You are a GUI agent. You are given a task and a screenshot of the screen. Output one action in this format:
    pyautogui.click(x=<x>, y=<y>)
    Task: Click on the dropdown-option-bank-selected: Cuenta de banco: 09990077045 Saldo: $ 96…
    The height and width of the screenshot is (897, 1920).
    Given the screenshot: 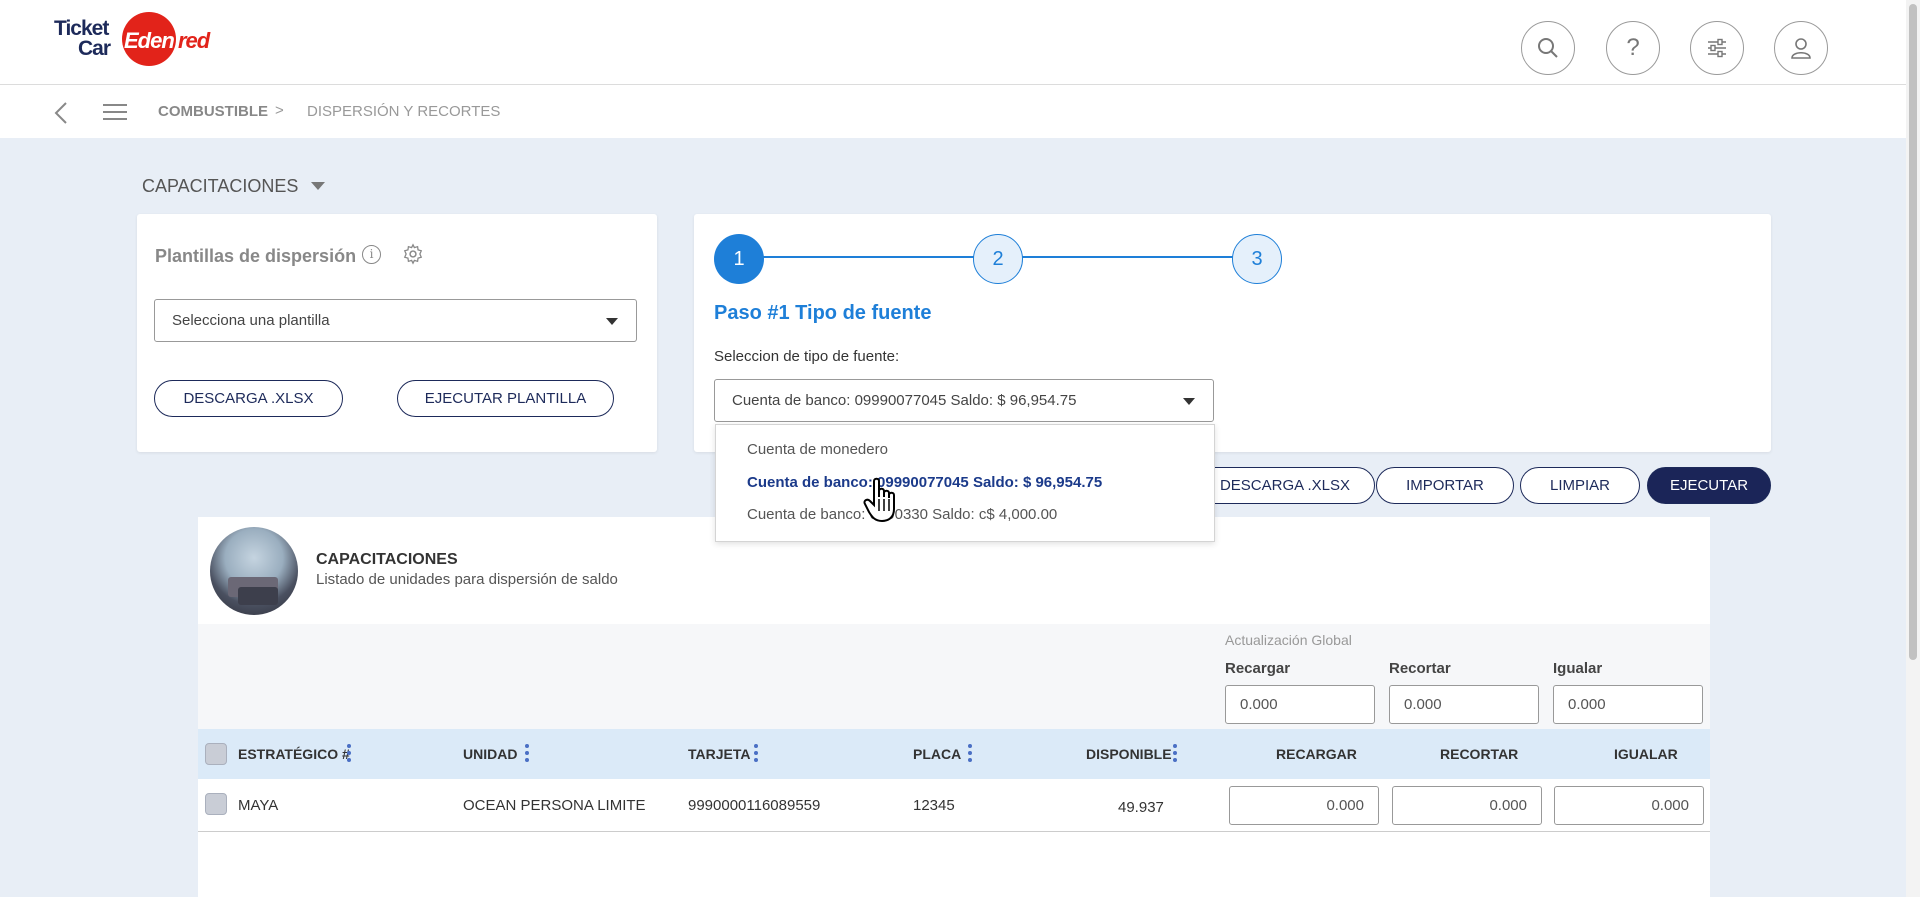 What is the action you would take?
    pyautogui.click(x=924, y=482)
    